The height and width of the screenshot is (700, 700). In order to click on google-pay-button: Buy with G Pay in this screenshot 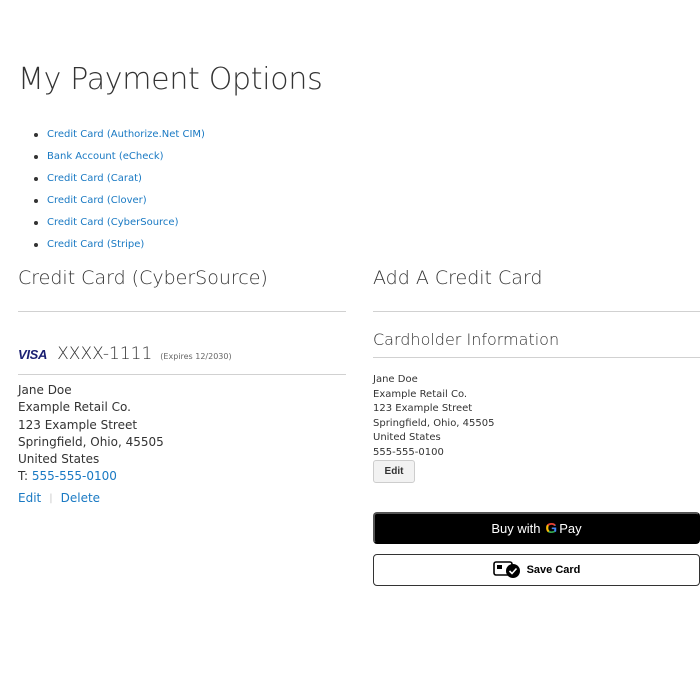, I will do `click(536, 528)`.